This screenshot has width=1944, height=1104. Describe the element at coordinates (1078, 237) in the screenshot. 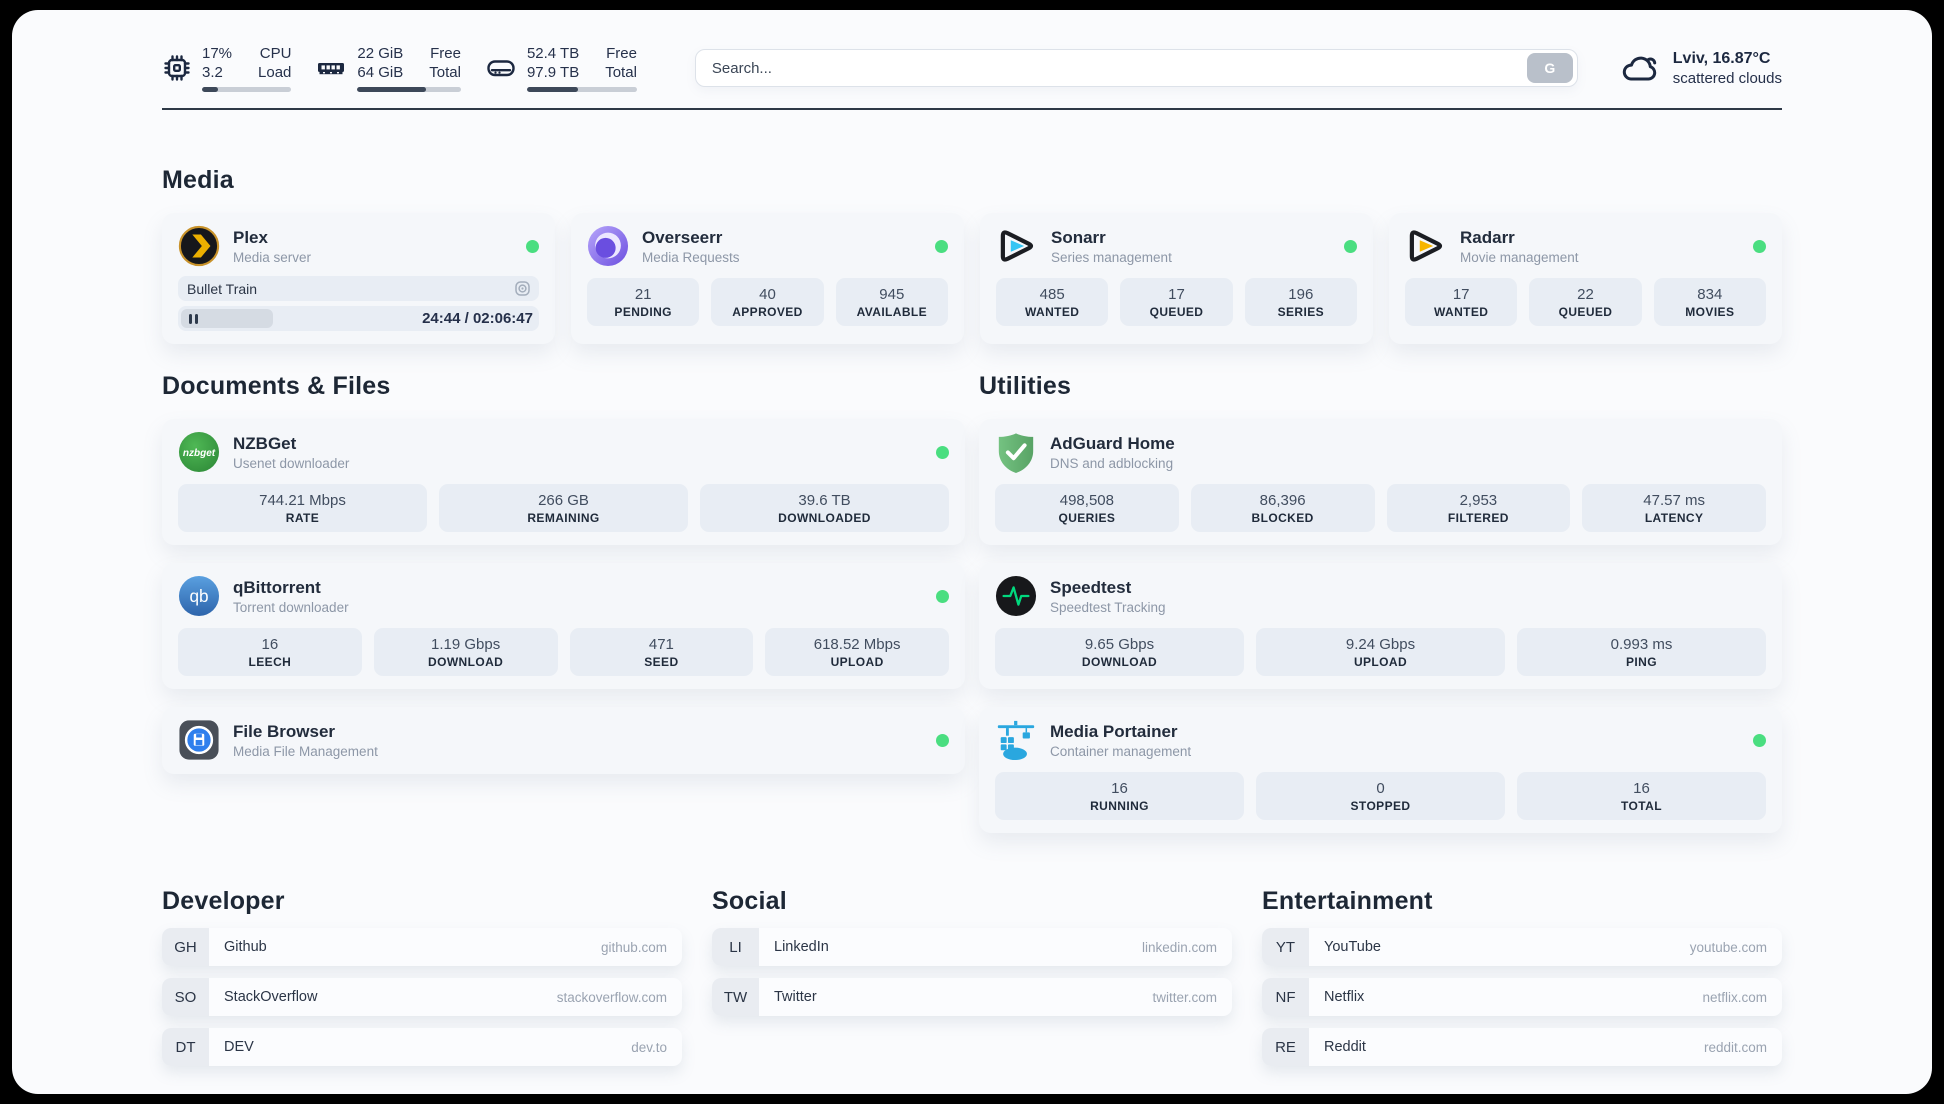

I see `app-name: Sonarr` at that location.